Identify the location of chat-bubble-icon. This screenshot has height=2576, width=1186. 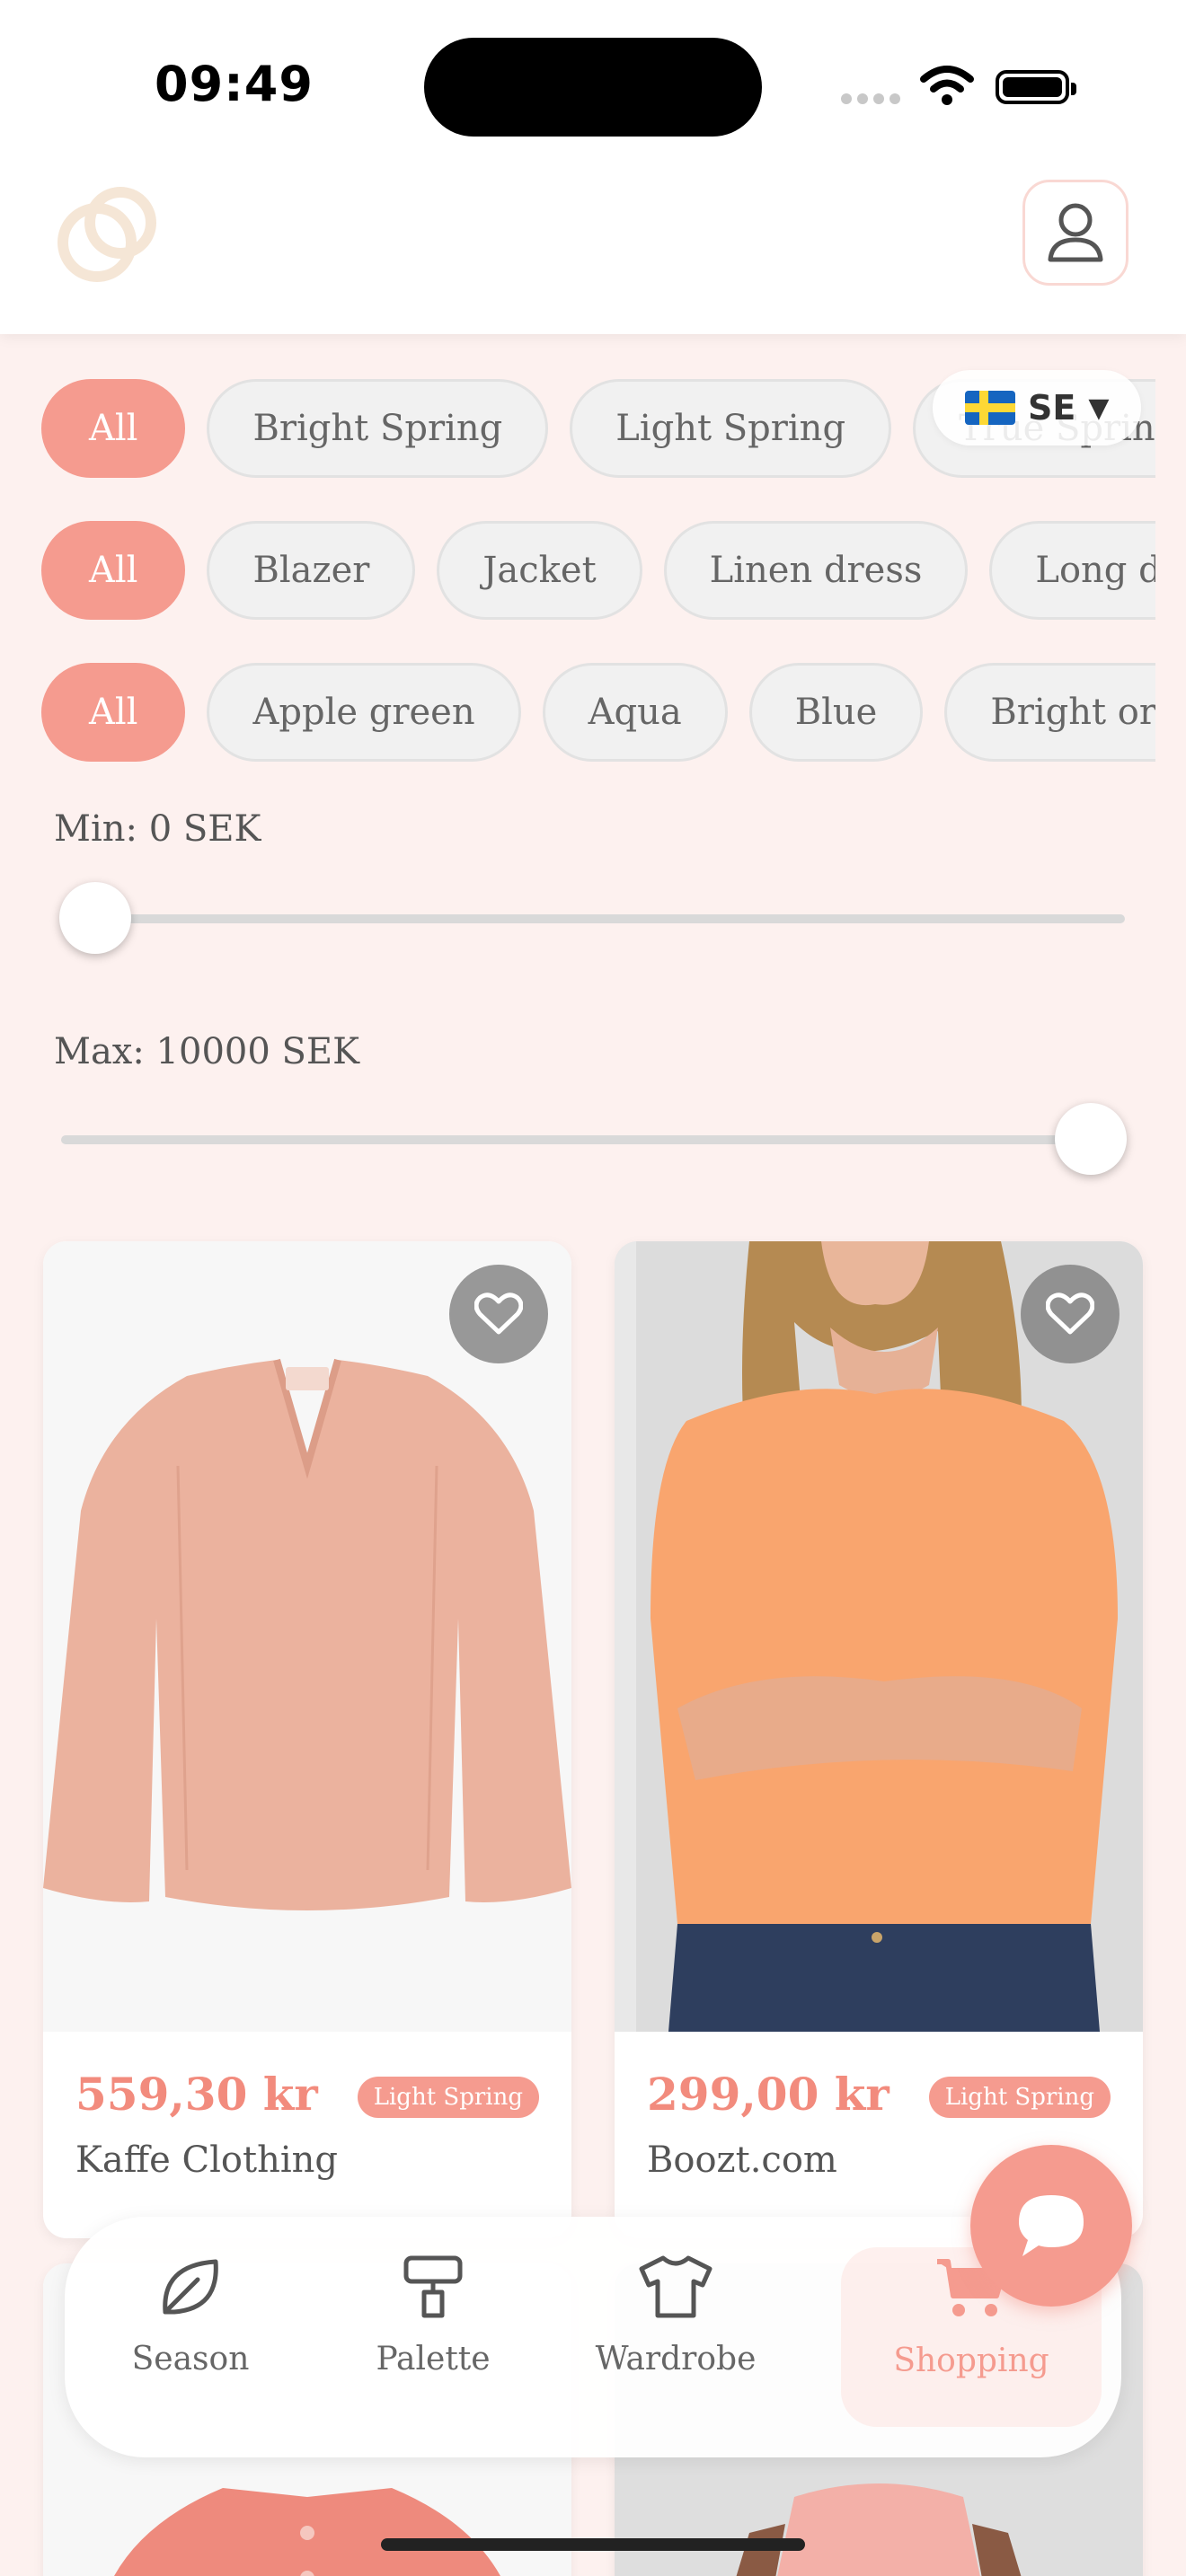
(1051, 2225).